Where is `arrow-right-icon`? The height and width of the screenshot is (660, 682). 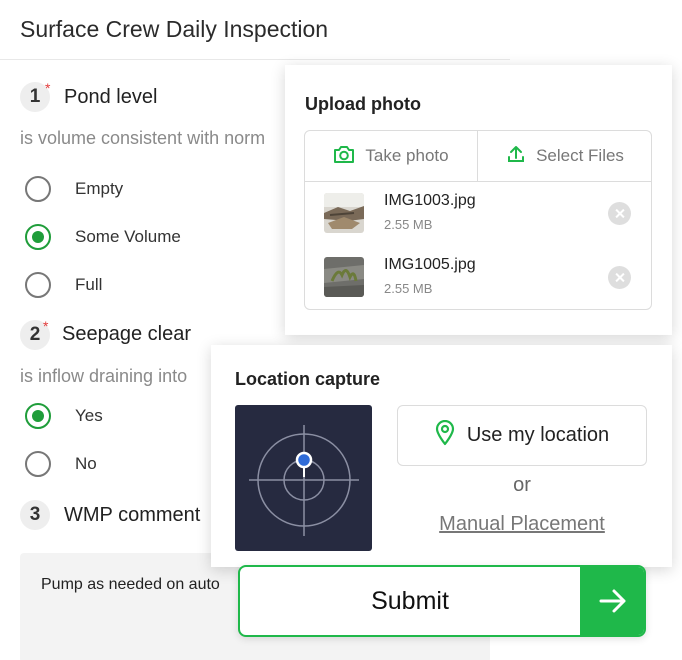 arrow-right-icon is located at coordinates (612, 601).